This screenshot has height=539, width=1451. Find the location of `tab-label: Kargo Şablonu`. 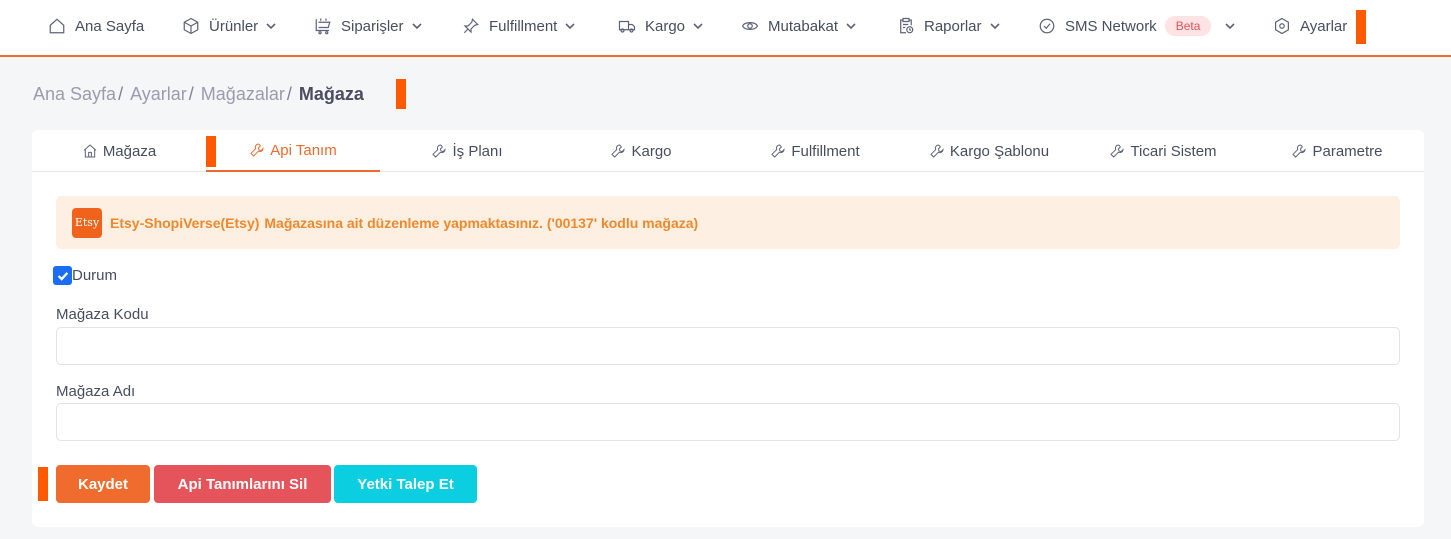

tab-label: Kargo Şablonu is located at coordinates (999, 151).